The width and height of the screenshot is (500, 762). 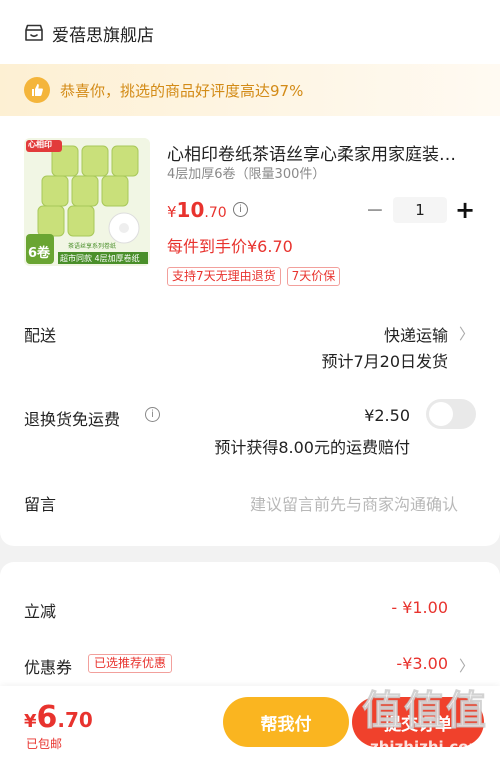 I want to click on praise-text: 恭喜你，挑选的商品好评度高达97%, so click(x=182, y=90).